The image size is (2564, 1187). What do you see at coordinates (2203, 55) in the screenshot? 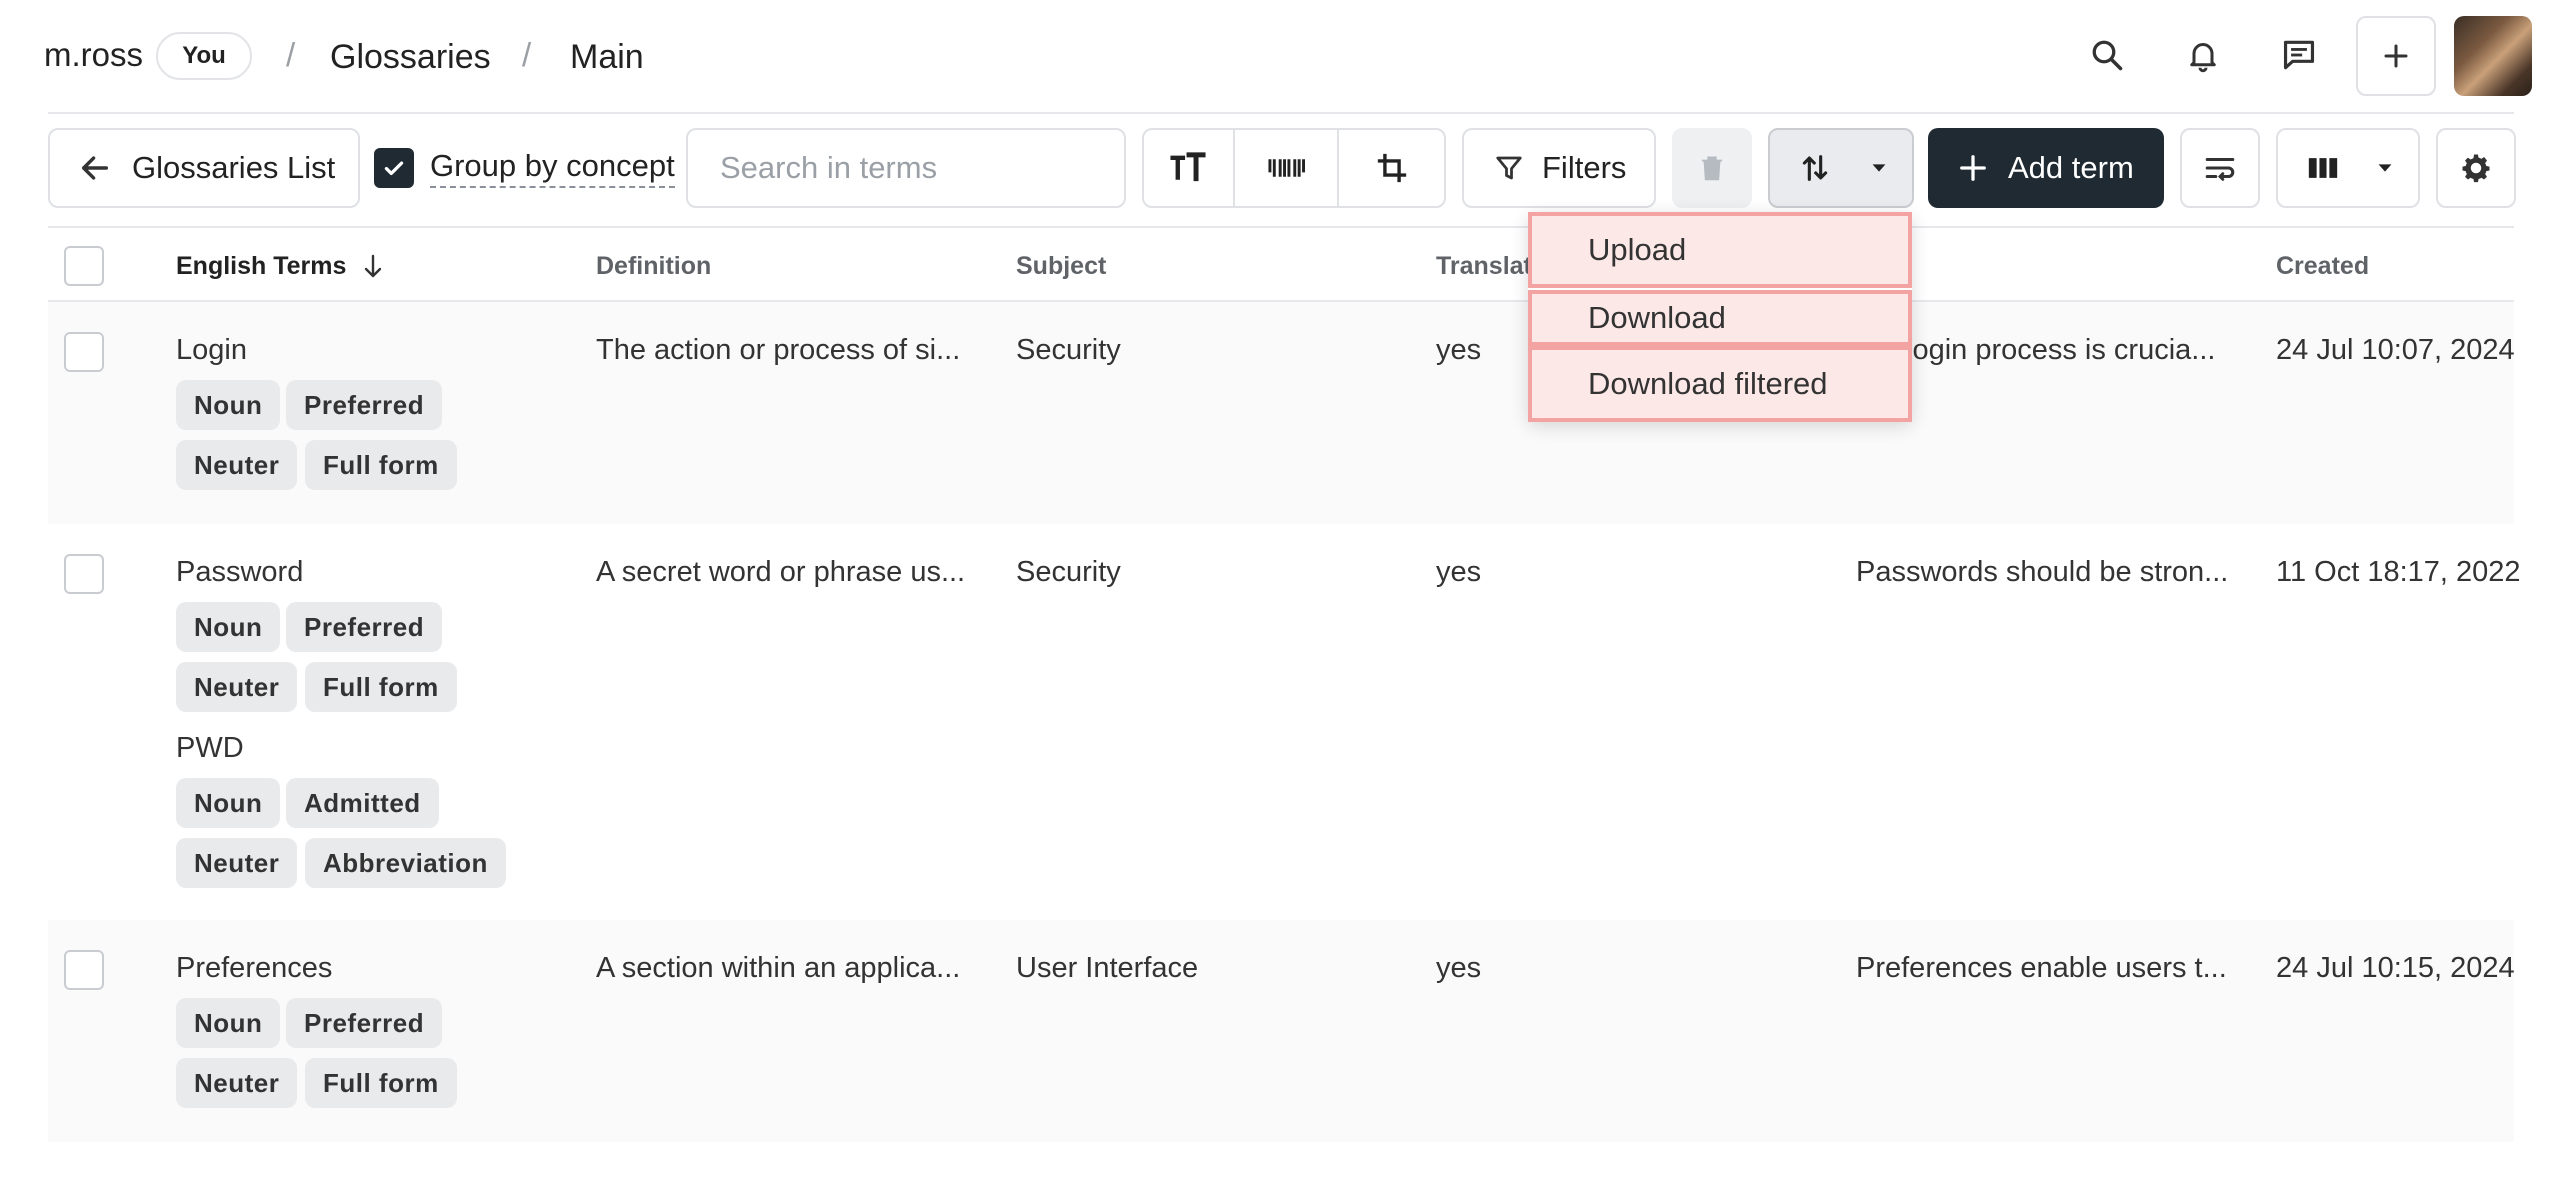
I see `bell-icon` at bounding box center [2203, 55].